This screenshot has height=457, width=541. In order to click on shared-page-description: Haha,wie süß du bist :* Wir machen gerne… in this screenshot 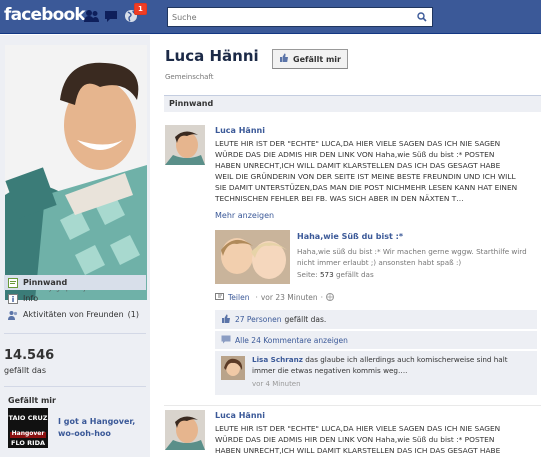, I will do `click(412, 257)`.